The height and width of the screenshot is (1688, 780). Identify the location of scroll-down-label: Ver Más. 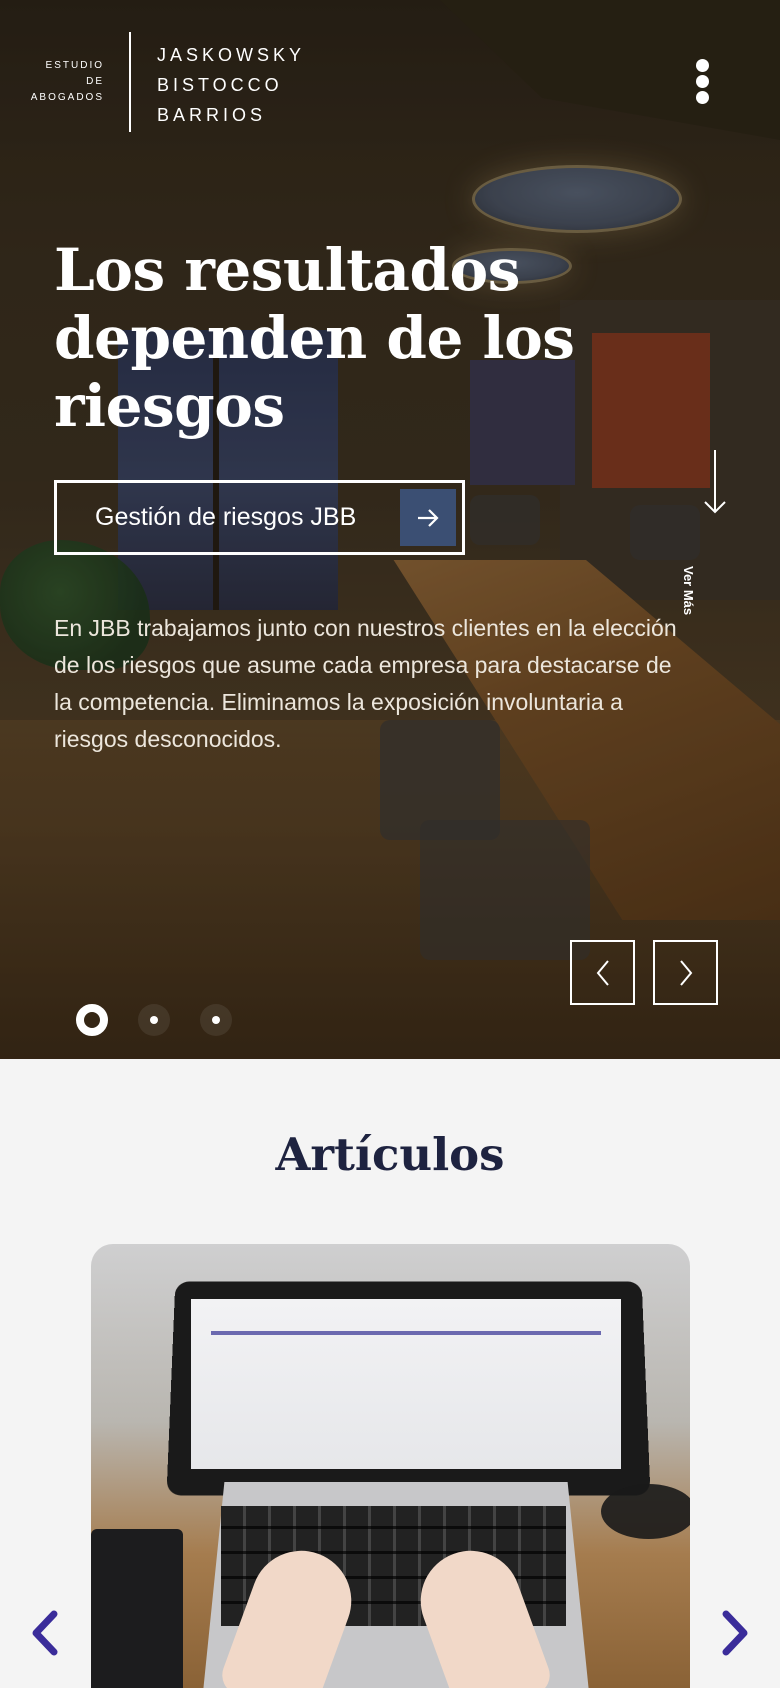
(688, 591).